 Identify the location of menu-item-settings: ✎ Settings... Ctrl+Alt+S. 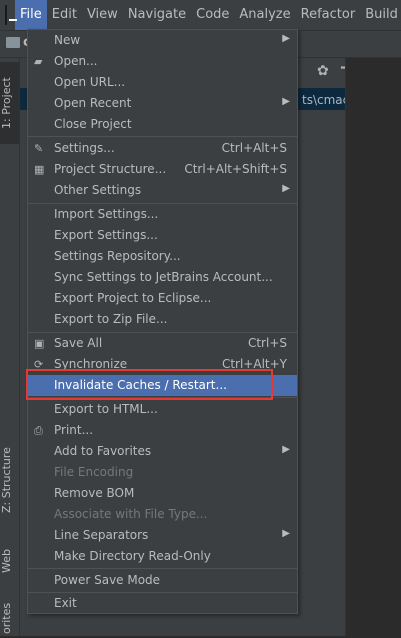
(162, 148).